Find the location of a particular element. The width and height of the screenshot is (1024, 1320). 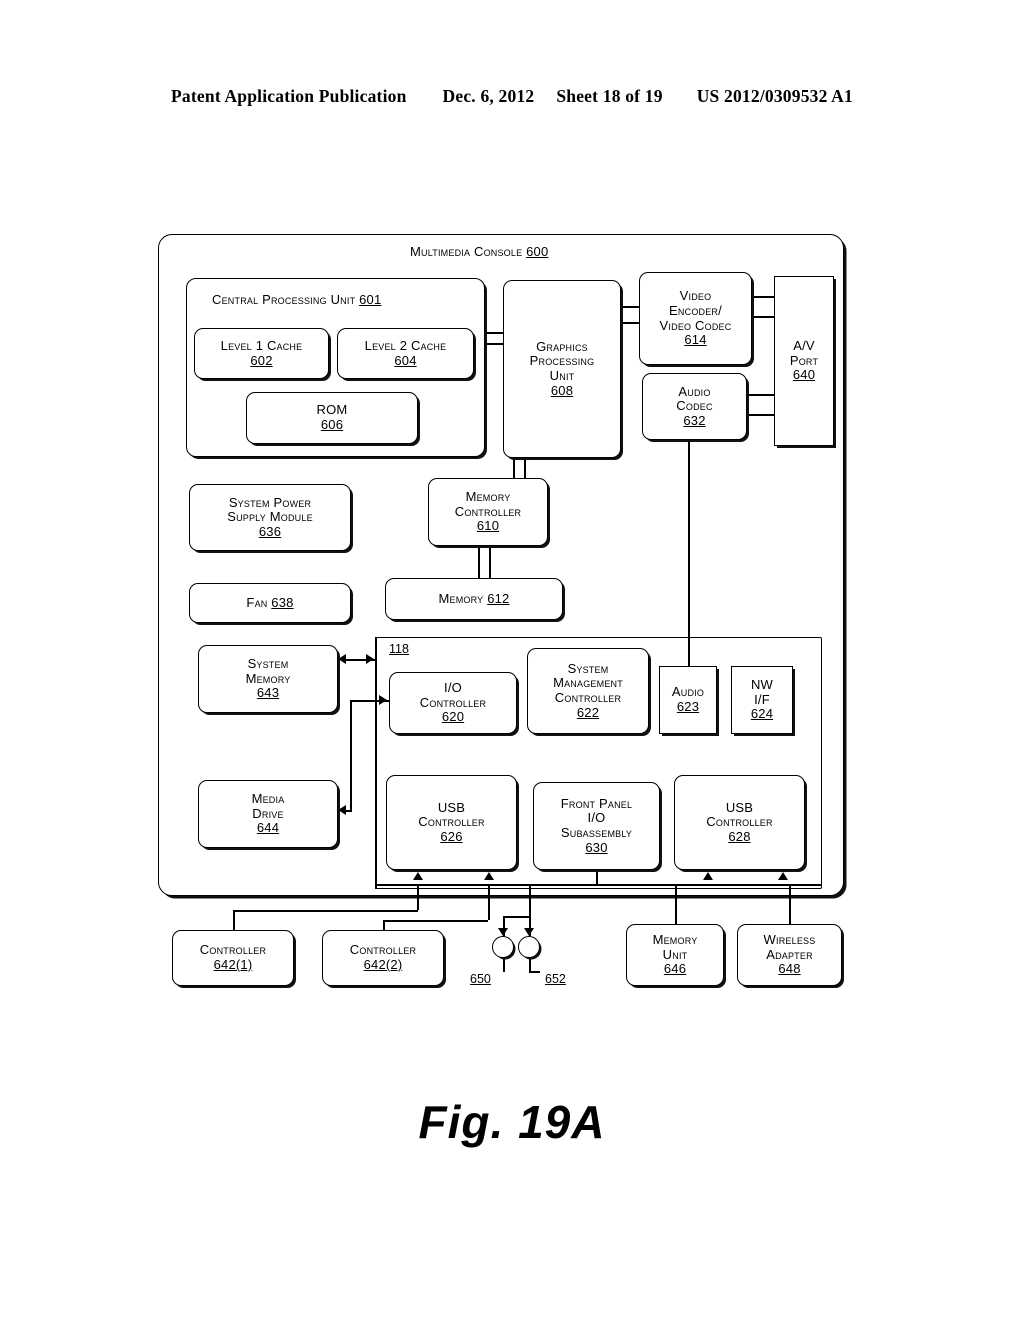

audio-line1: Audio is located at coordinates (688, 692).